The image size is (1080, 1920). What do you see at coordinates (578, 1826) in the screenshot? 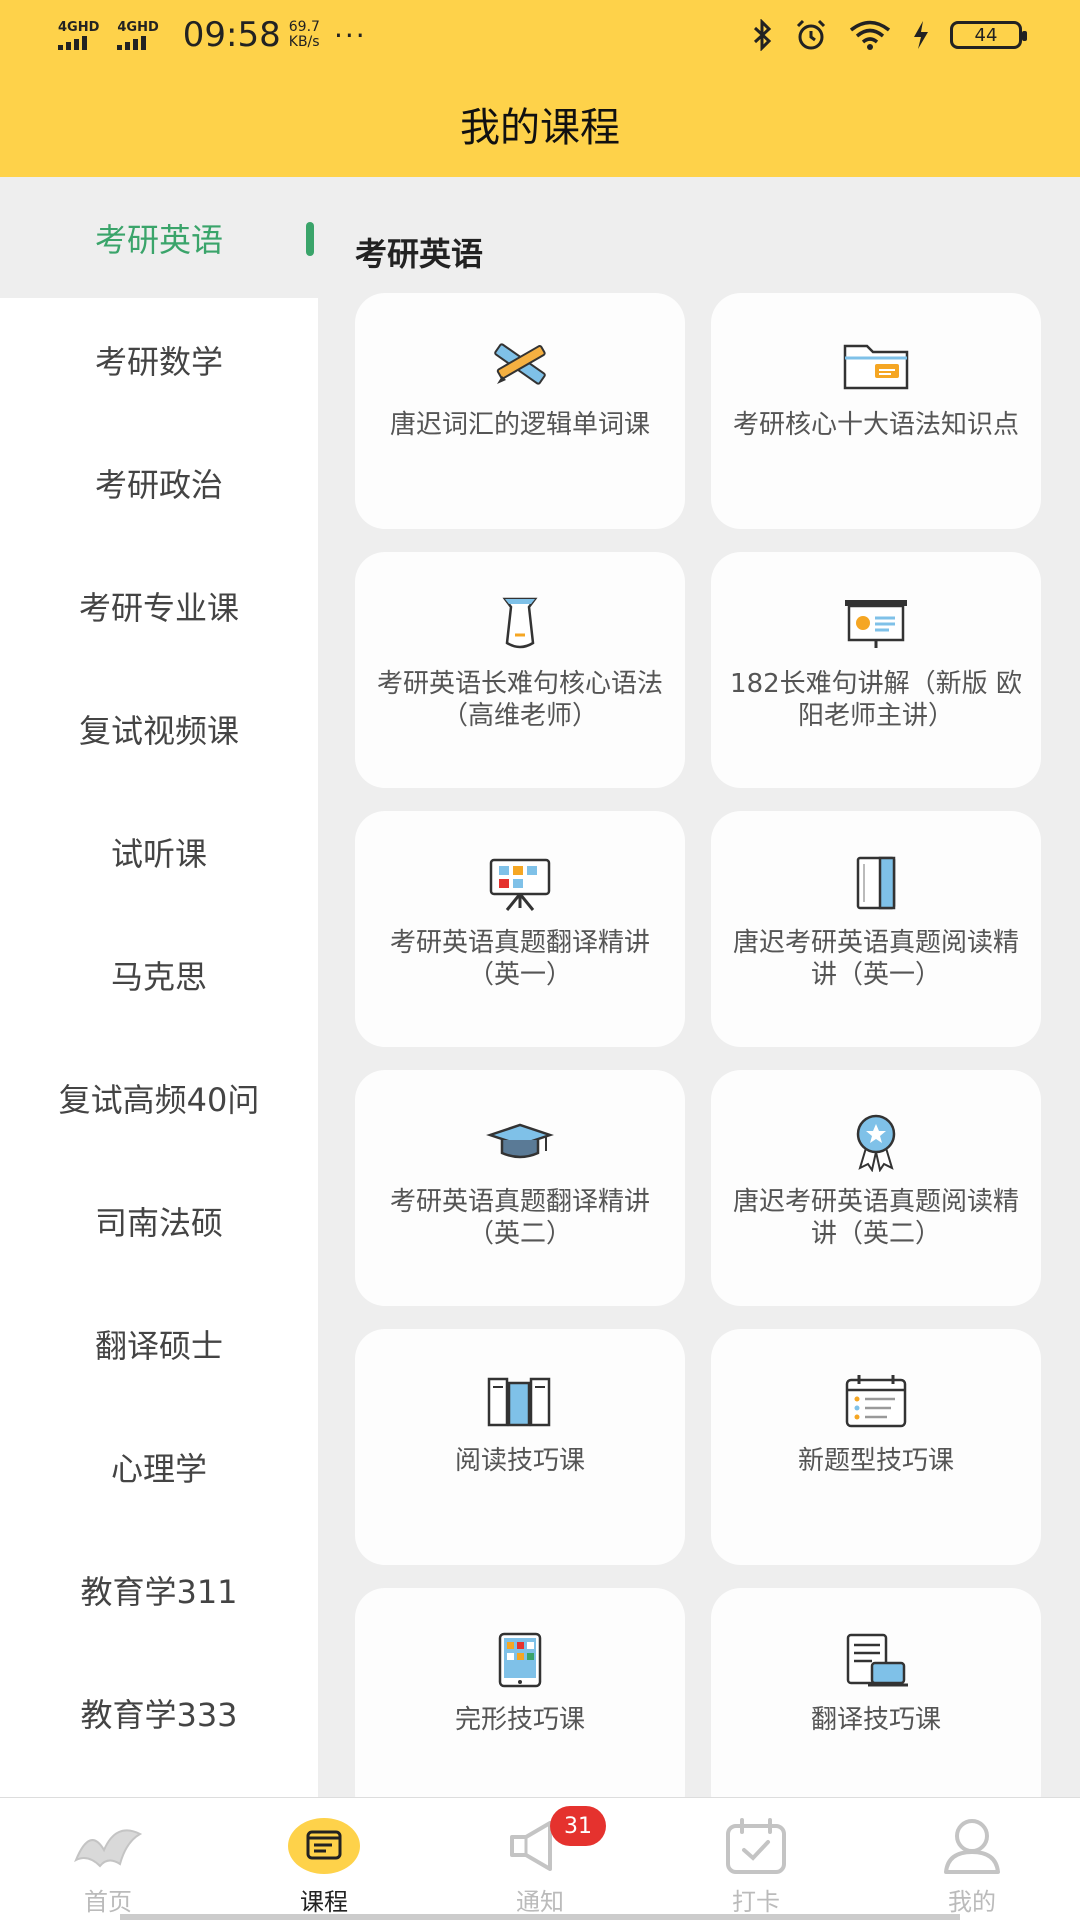
I see `notification-badge: 31` at bounding box center [578, 1826].